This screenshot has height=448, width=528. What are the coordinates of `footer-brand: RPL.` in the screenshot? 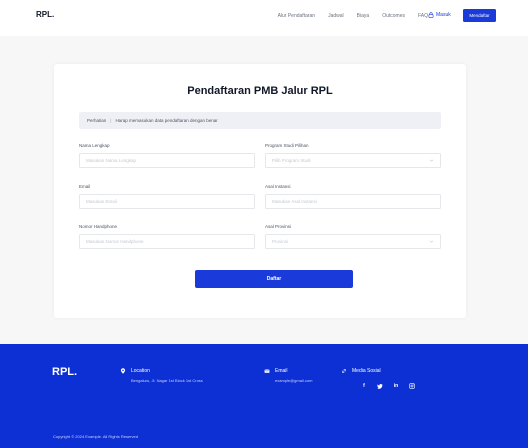 It's located at (65, 372).